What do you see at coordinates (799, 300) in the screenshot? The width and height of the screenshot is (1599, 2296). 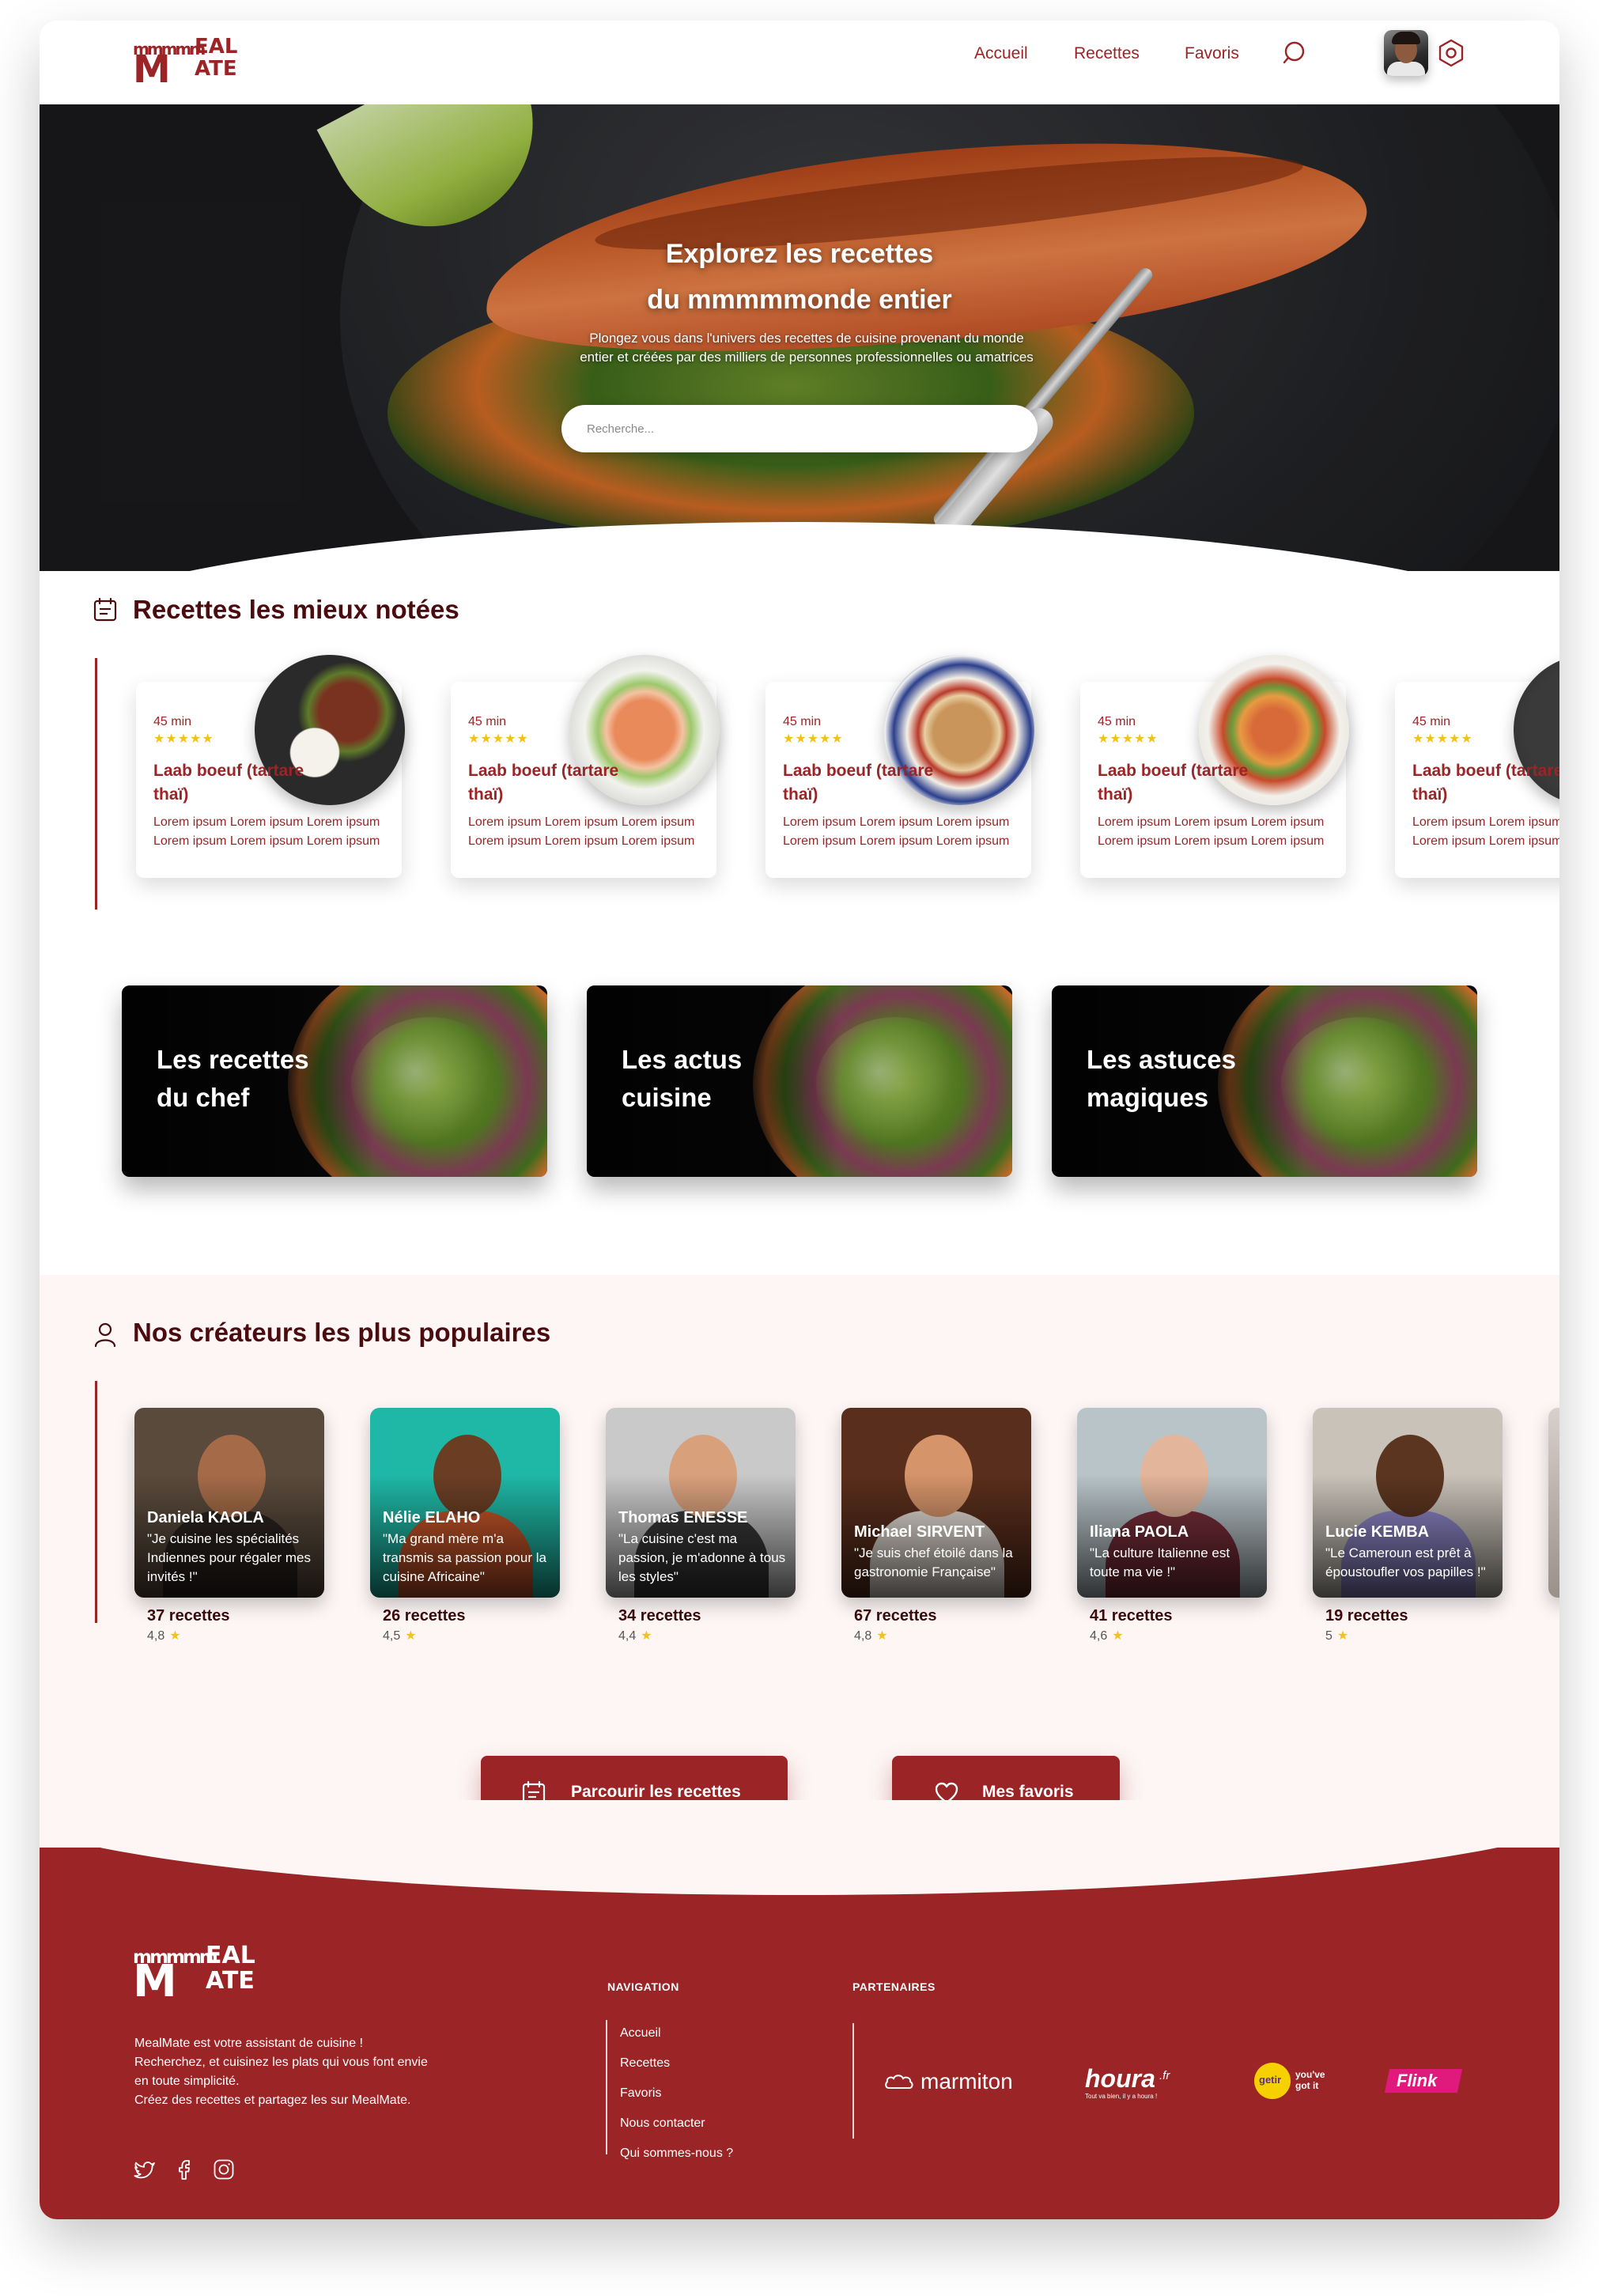 I see `hero-title-line2: du mmmmmonde entier` at bounding box center [799, 300].